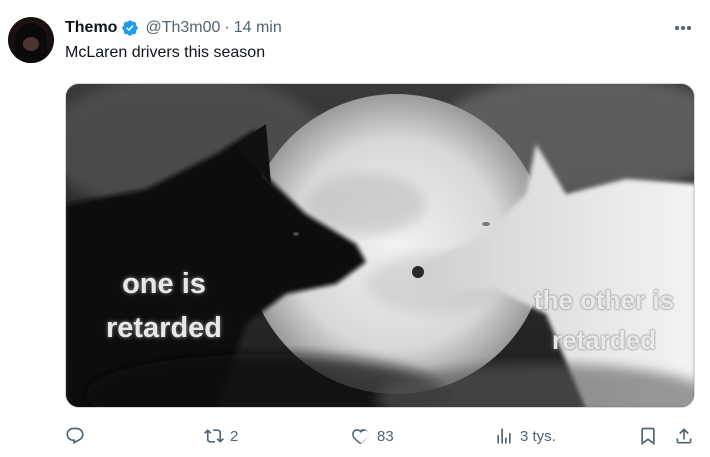  I want to click on tweet-text: McLaren drivers this season, so click(165, 52).